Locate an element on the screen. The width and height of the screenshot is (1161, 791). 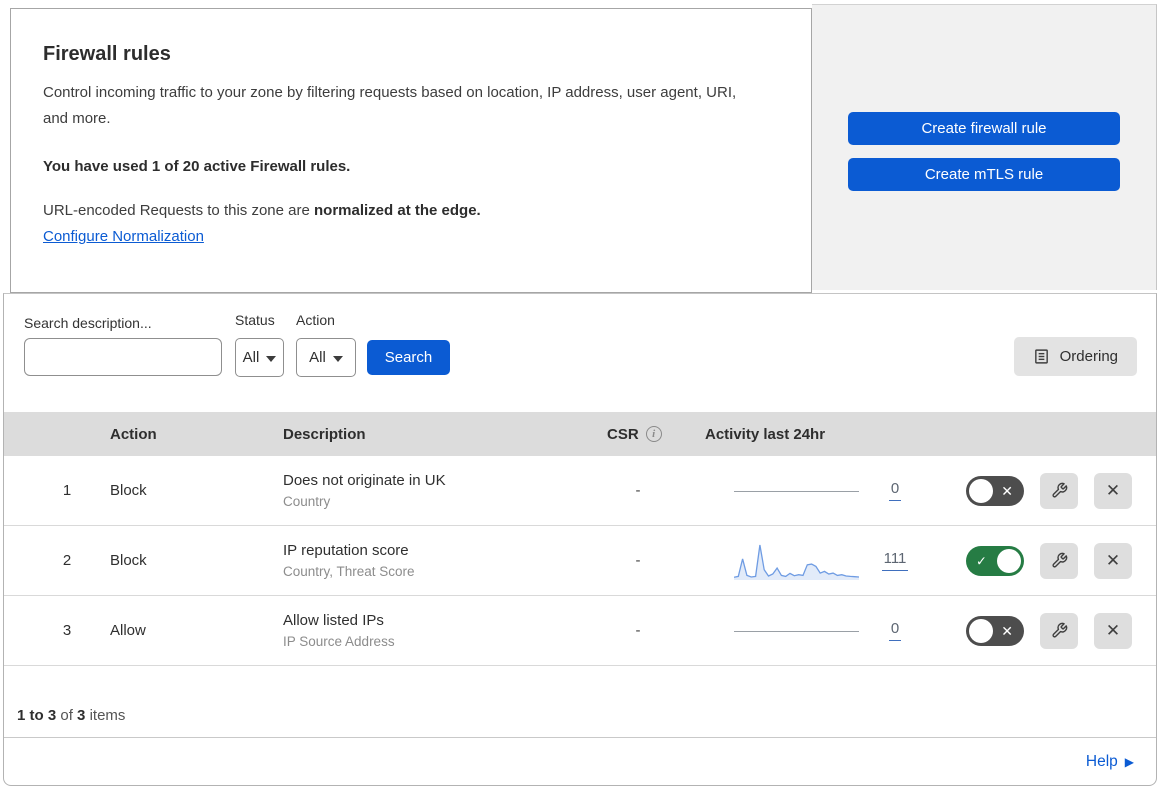
activity-sparkline is located at coordinates (770, 561).